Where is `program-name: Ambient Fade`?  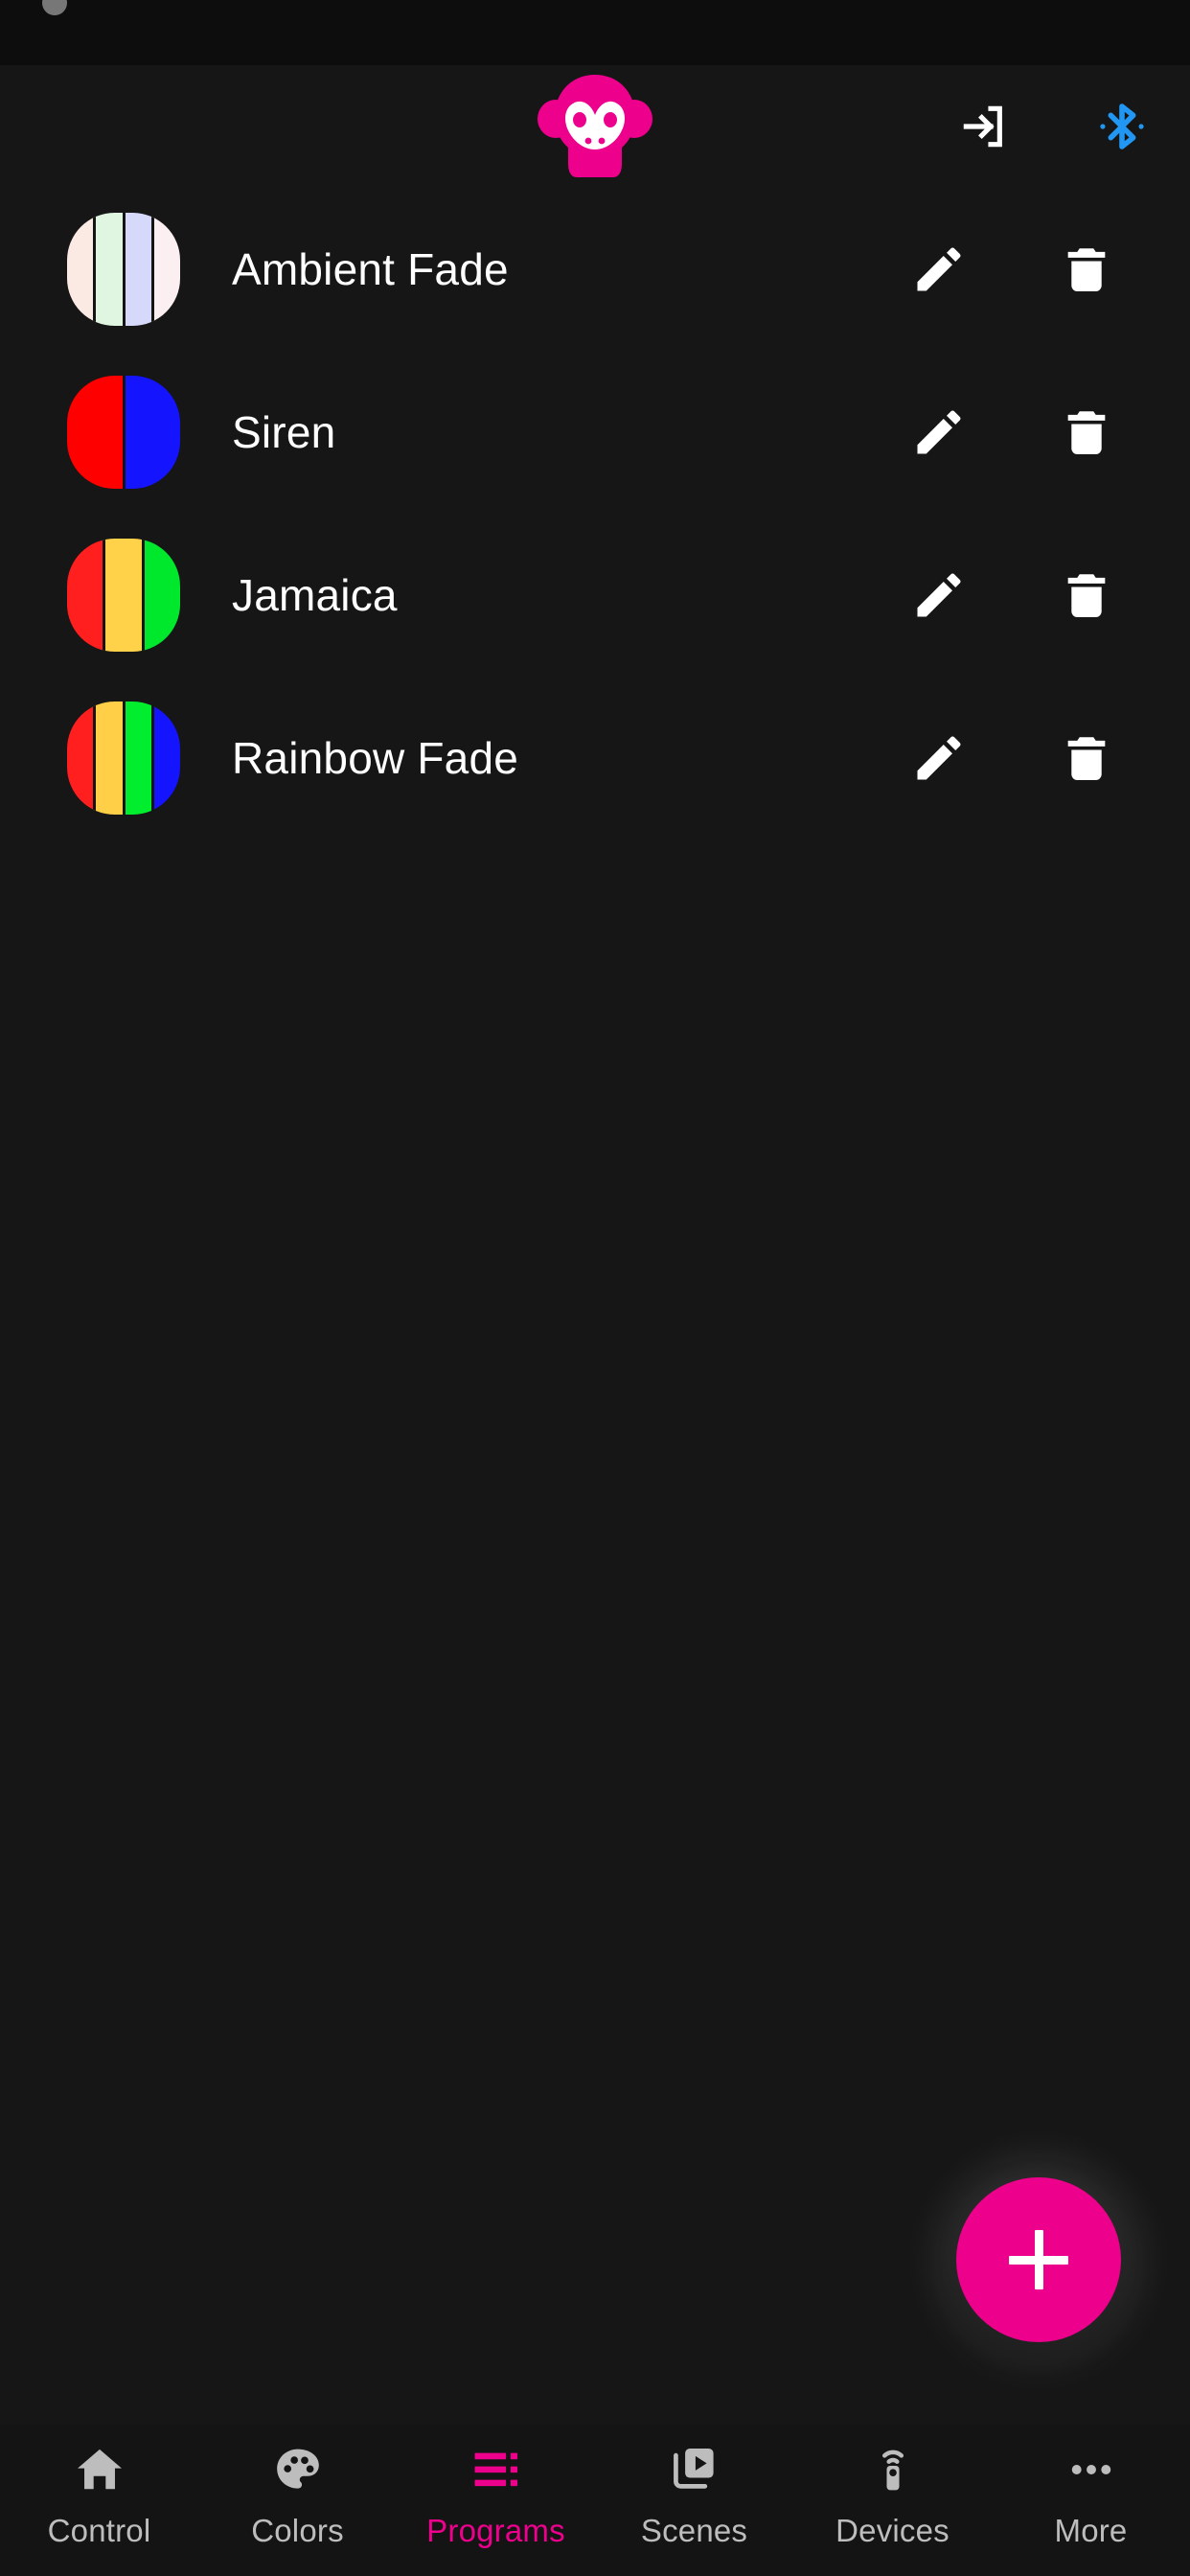
program-name: Ambient Fade is located at coordinates (371, 269).